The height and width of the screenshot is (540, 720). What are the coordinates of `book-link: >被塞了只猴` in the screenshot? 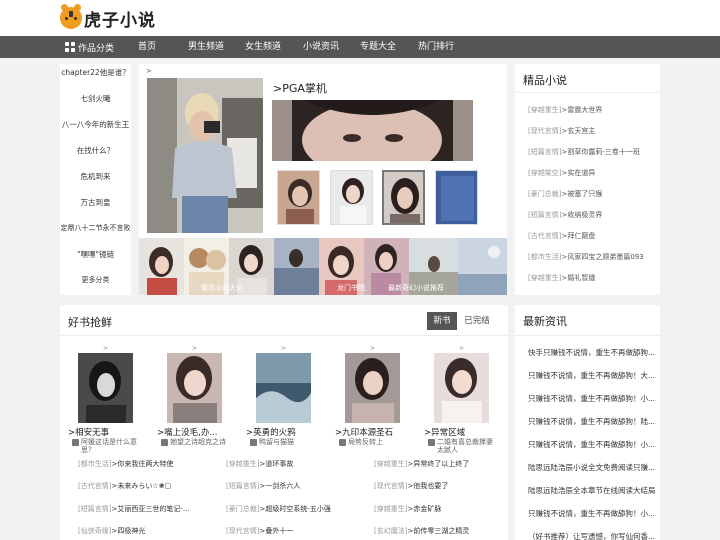 It's located at (581, 194).